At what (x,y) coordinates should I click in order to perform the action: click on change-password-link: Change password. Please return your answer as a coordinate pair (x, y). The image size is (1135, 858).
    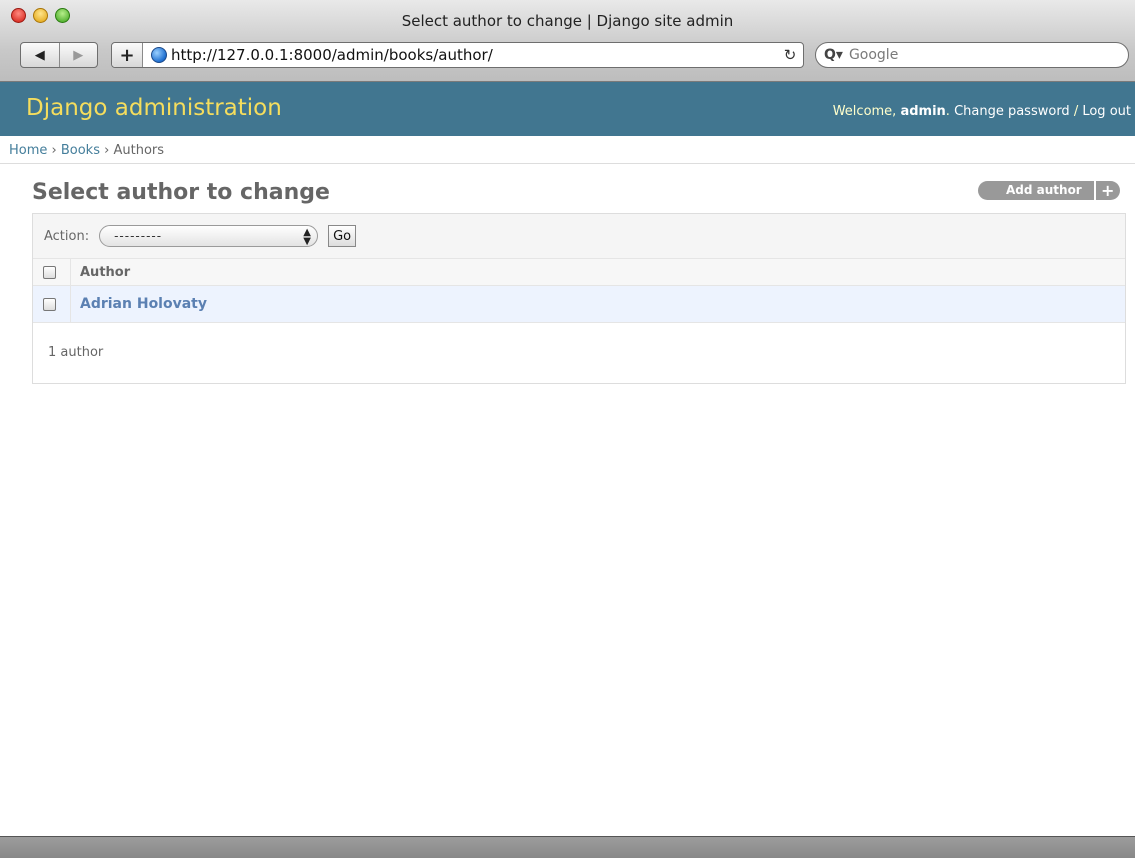
    Looking at the image, I should click on (1012, 111).